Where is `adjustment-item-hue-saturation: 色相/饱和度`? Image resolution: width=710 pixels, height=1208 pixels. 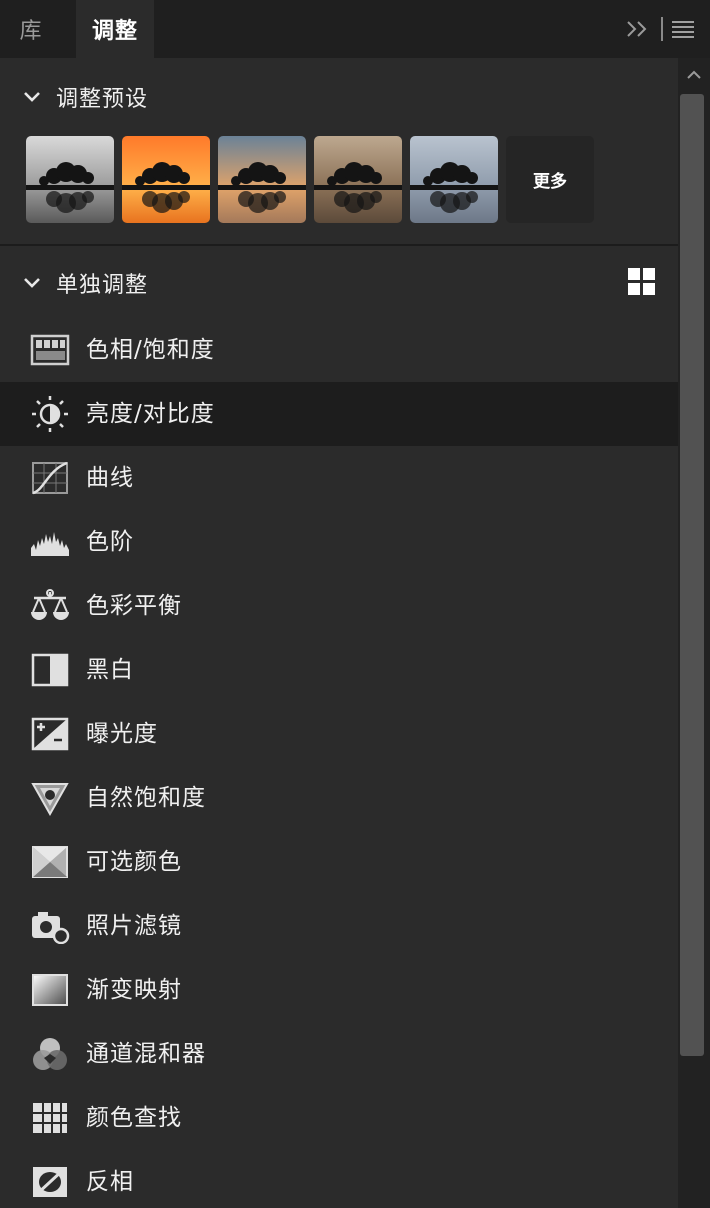
adjustment-item-hue-saturation: 色相/饱和度 is located at coordinates (339, 350).